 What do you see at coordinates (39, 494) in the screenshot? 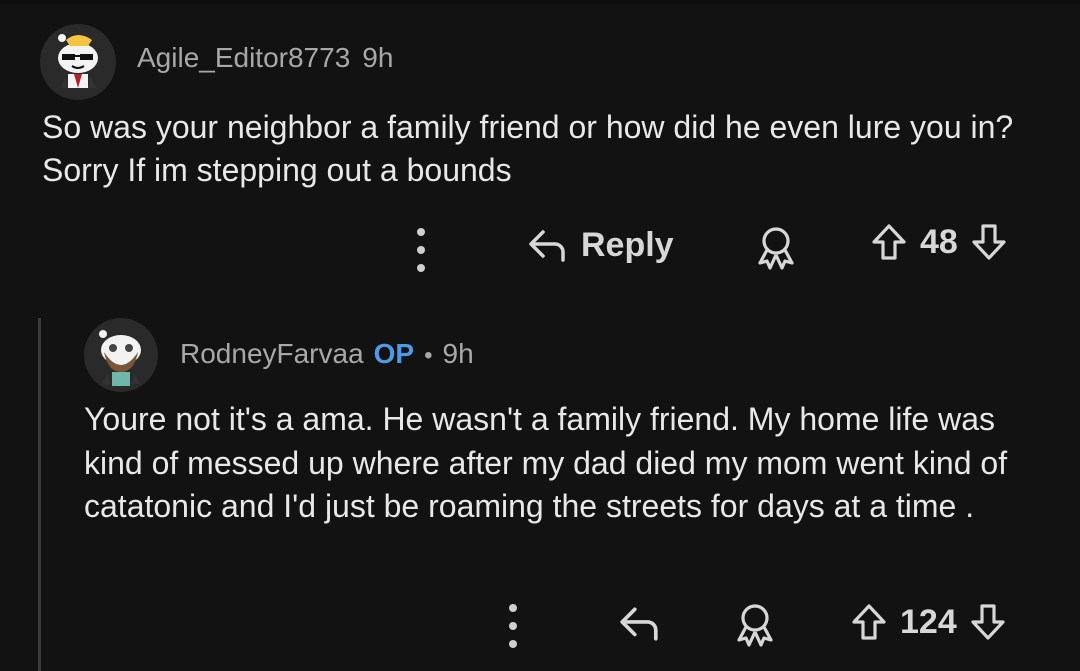
I see `thread-line` at bounding box center [39, 494].